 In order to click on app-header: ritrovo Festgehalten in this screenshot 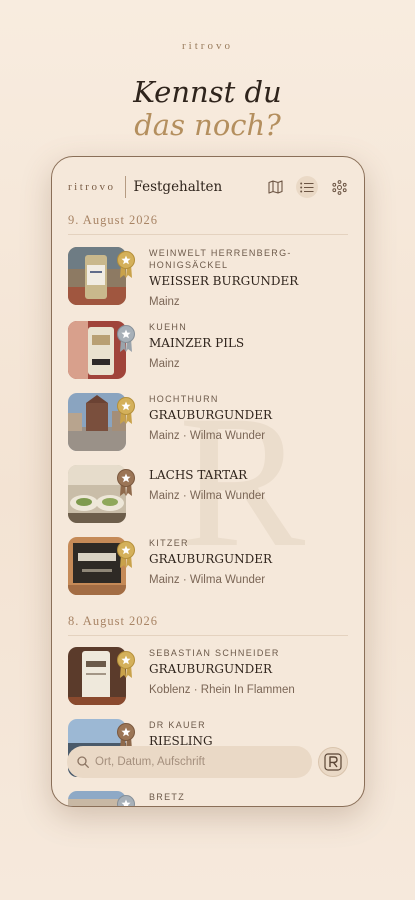, I will do `click(209, 187)`.